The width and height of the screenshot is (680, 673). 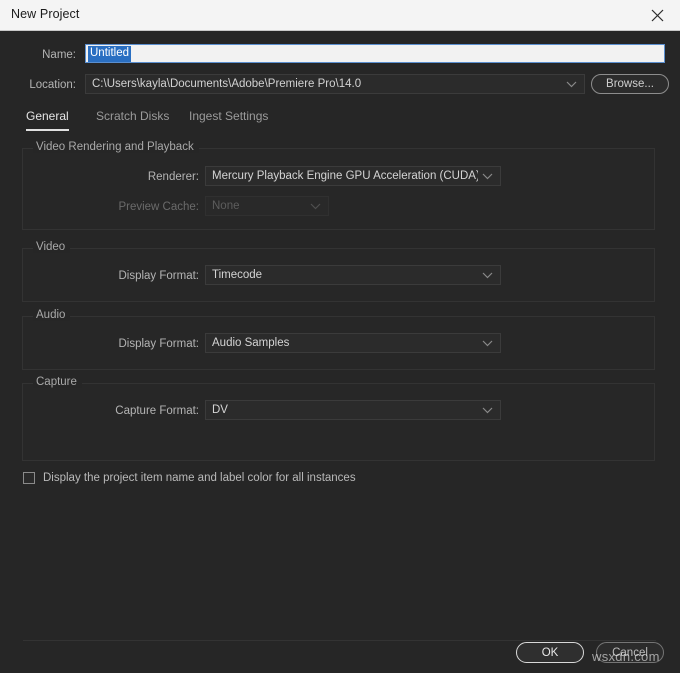 What do you see at coordinates (158, 207) in the screenshot?
I see `preview-cache-label: Preview Cache:` at bounding box center [158, 207].